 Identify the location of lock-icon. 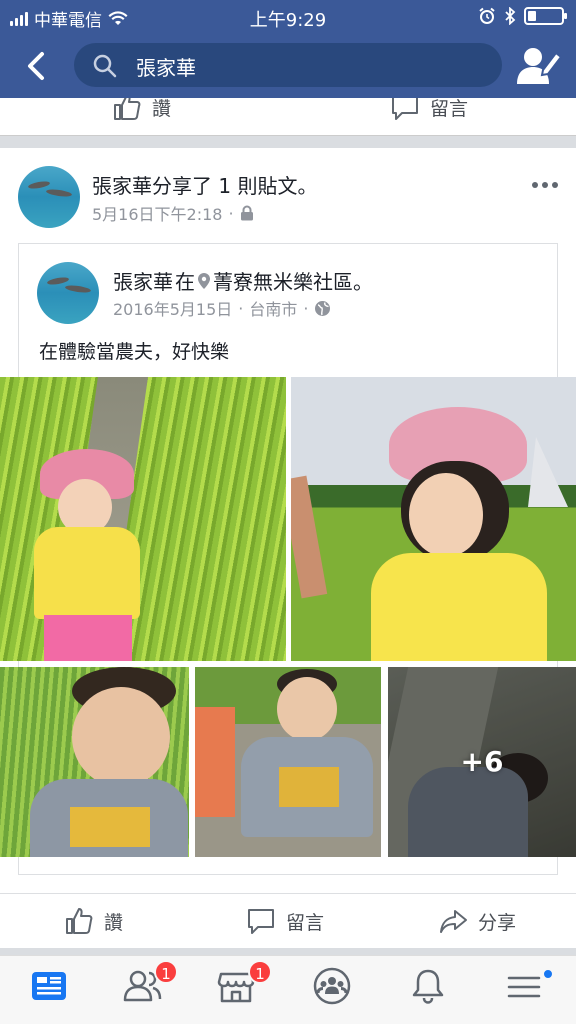
(246, 213).